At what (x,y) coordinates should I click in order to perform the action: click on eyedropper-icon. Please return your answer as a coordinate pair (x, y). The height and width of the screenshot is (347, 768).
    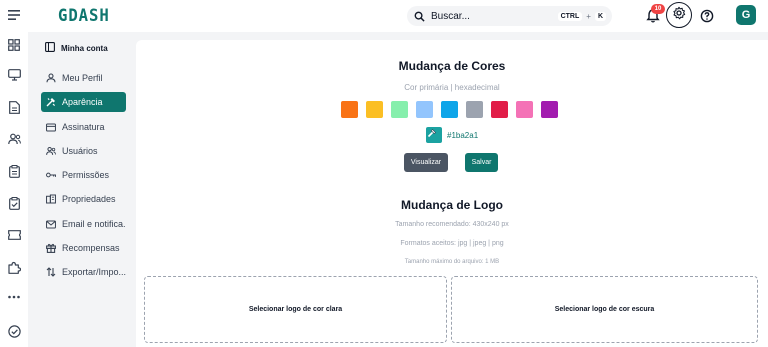
    Looking at the image, I should click on (432, 134).